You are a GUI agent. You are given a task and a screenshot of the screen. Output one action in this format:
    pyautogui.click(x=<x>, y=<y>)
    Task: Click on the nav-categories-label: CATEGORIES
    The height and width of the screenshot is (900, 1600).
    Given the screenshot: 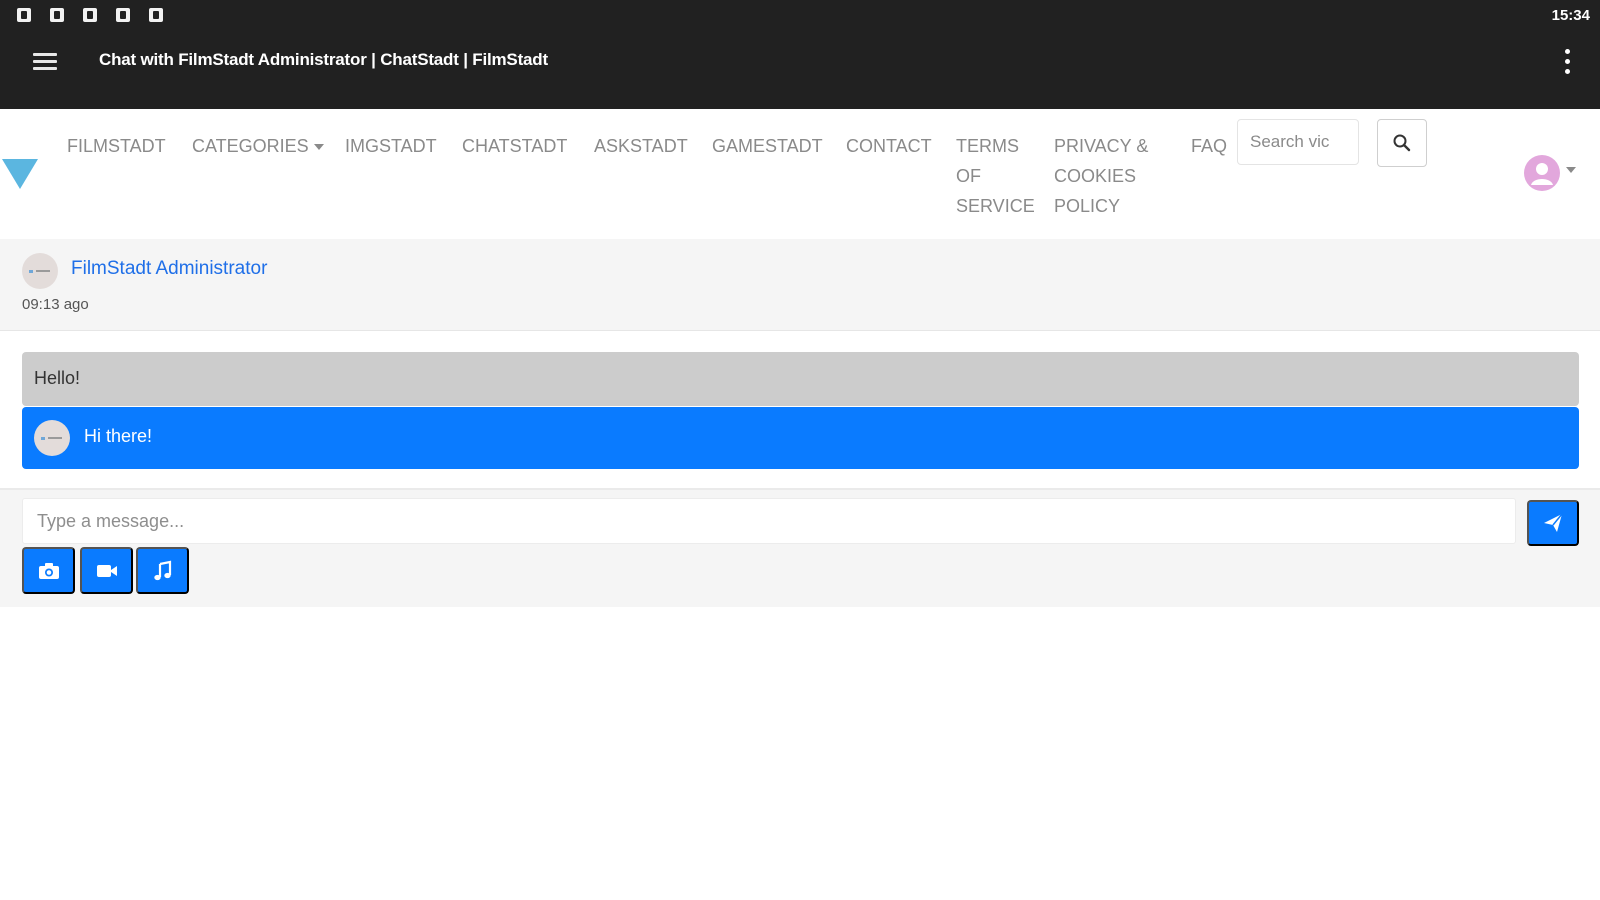 What is the action you would take?
    pyautogui.click(x=250, y=146)
    